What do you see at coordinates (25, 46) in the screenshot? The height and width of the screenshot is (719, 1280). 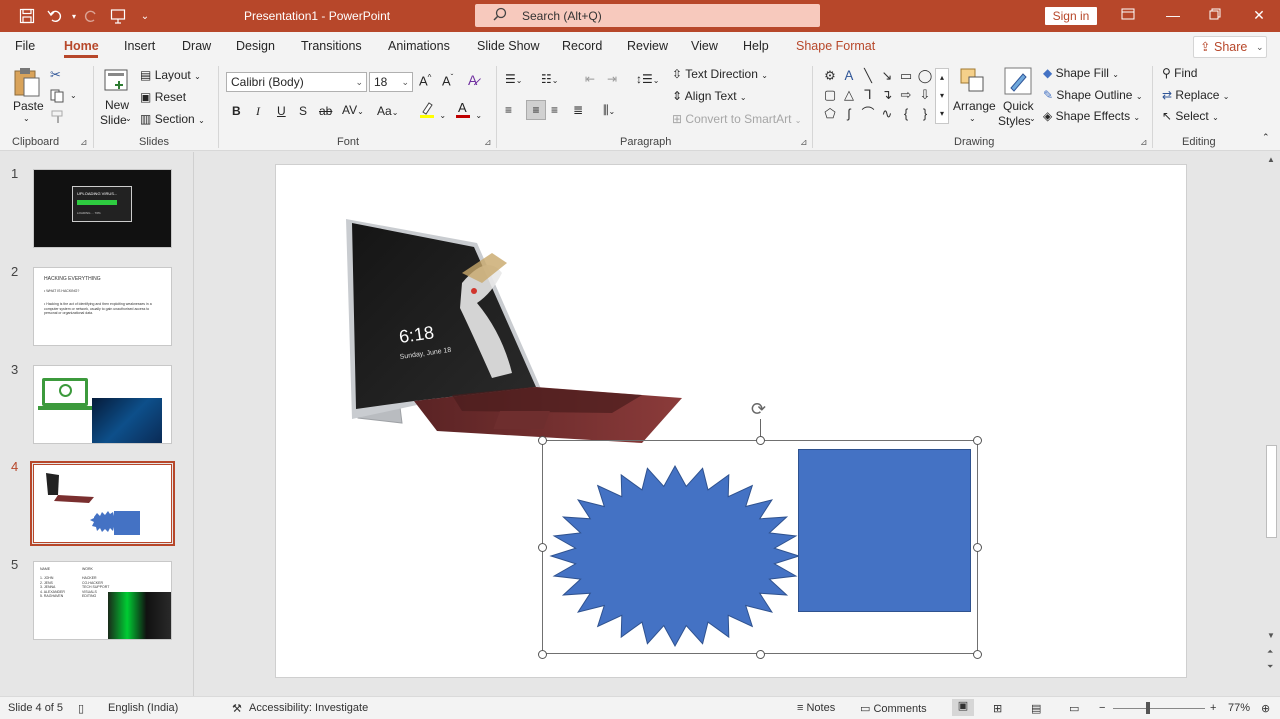 I see `tab-file: File` at bounding box center [25, 46].